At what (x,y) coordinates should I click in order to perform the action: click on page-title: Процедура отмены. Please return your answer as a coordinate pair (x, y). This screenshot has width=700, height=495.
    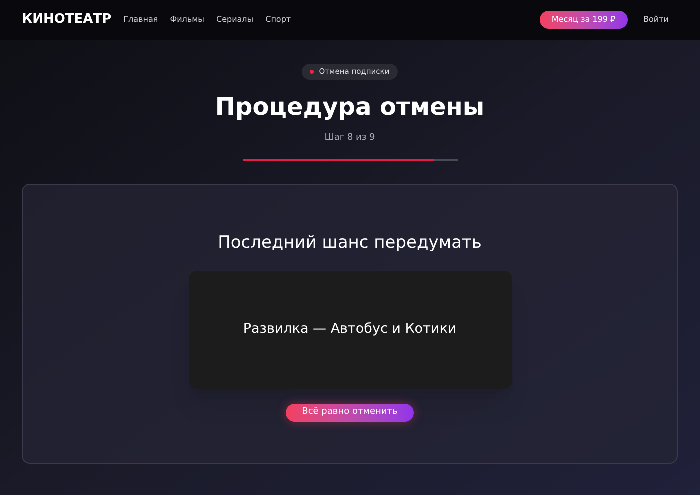
    Looking at the image, I should click on (350, 107).